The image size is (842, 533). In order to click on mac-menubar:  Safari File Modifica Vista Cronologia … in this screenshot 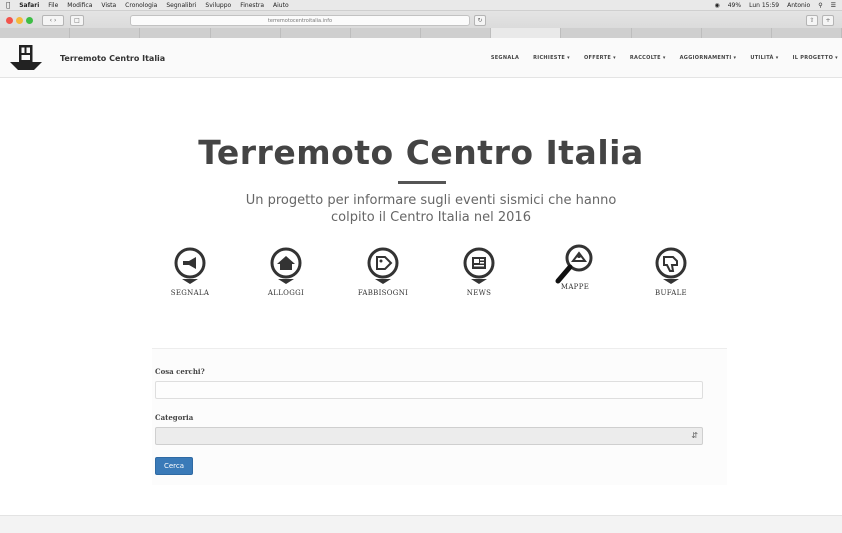, I will do `click(421, 5)`.